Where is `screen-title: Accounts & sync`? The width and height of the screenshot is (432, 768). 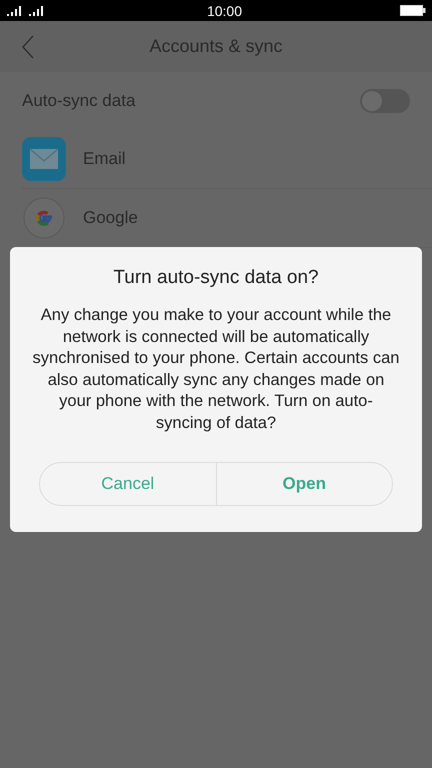 screen-title: Accounts & sync is located at coordinates (216, 46).